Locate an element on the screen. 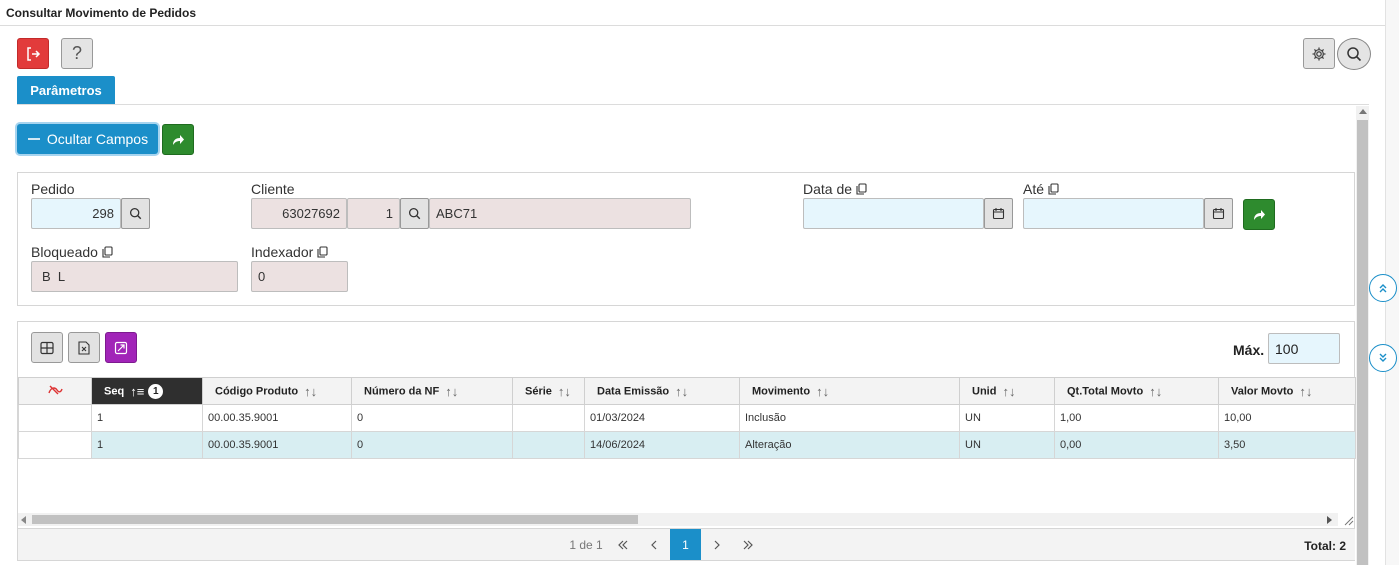  pedido-search-button is located at coordinates (135, 213).